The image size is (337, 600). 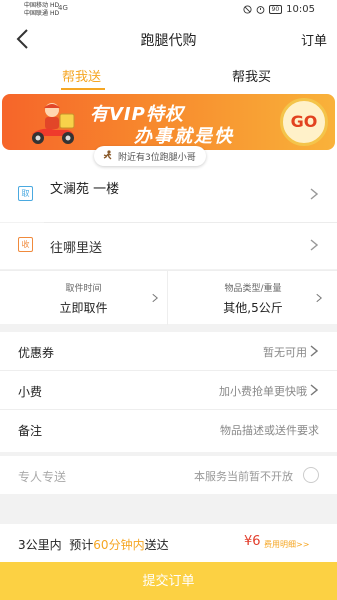 What do you see at coordinates (119, 545) in the screenshot?
I see `estimate-highlight: 60分钟内` at bounding box center [119, 545].